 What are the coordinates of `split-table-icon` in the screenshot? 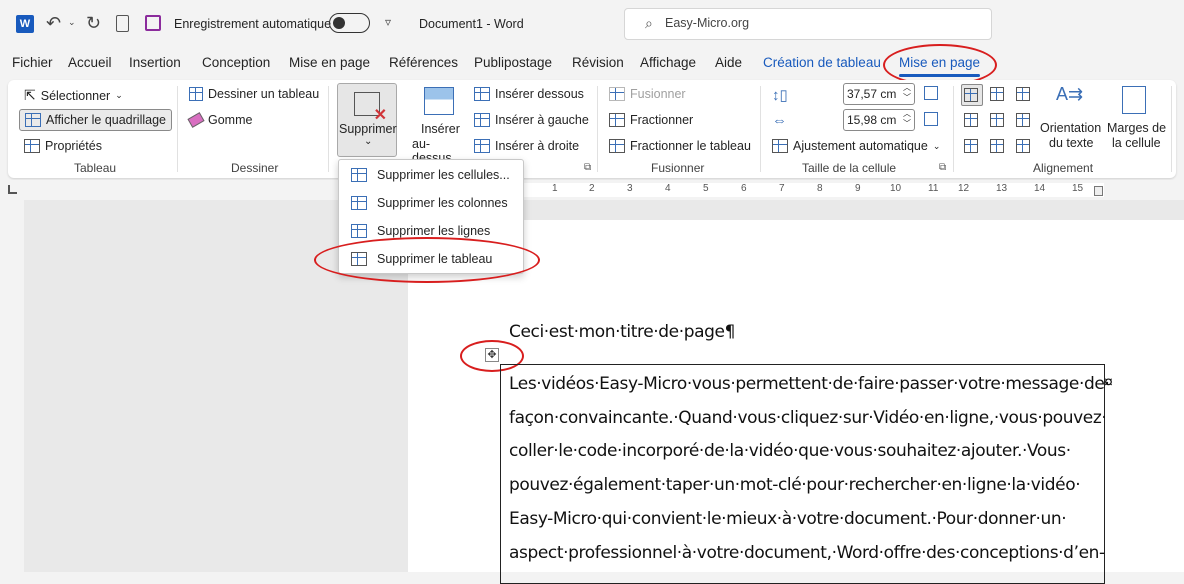 It's located at (617, 146).